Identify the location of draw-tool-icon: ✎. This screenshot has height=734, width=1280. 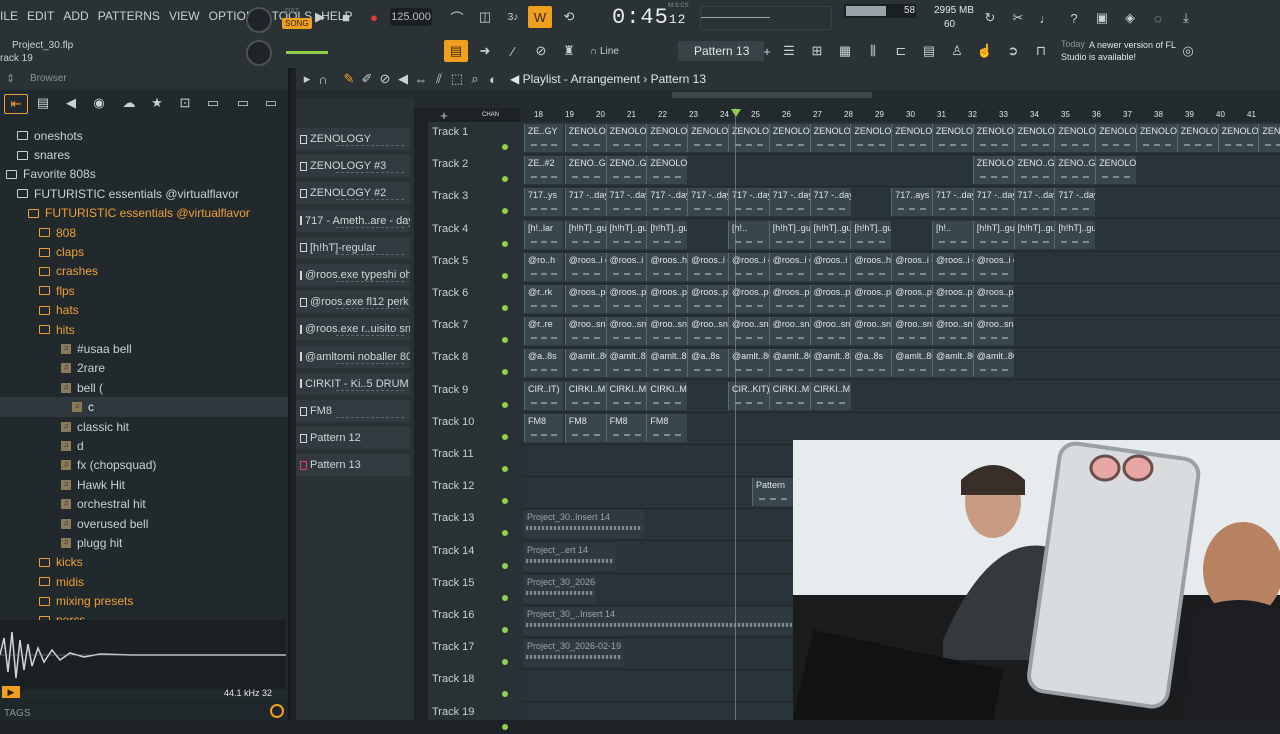
(349, 79).